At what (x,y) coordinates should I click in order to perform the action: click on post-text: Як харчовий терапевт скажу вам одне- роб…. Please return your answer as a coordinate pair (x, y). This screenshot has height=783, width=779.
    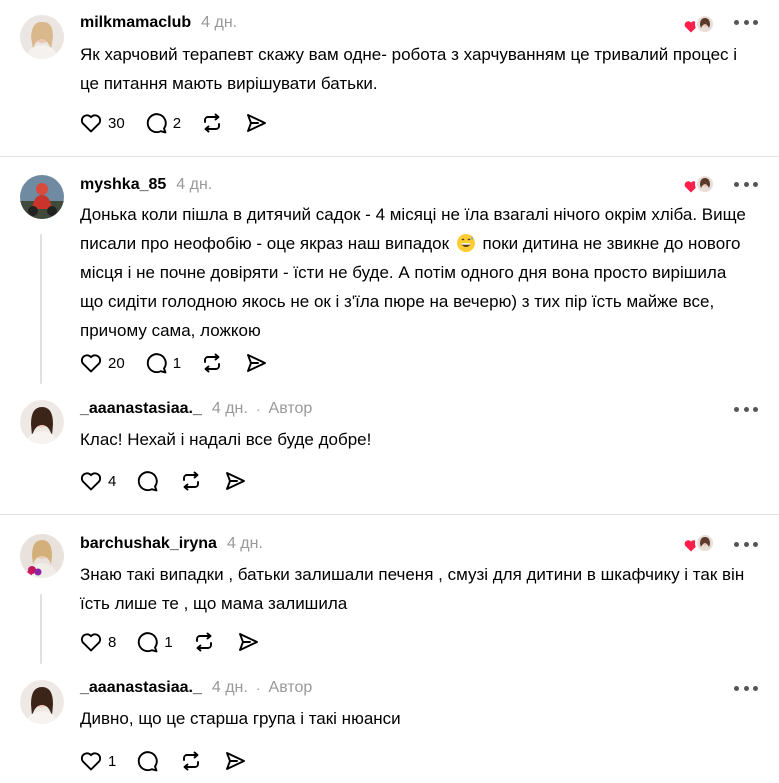
    Looking at the image, I should click on (409, 69).